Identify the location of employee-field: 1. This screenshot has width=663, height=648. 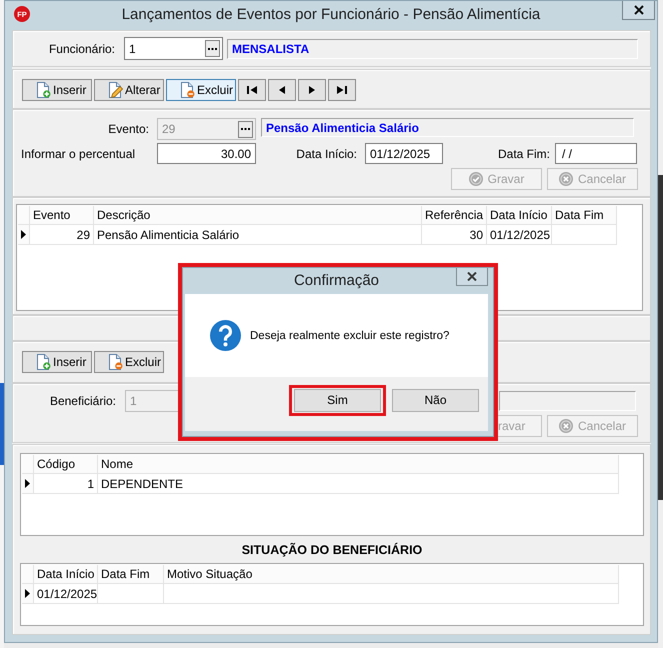
(173, 48).